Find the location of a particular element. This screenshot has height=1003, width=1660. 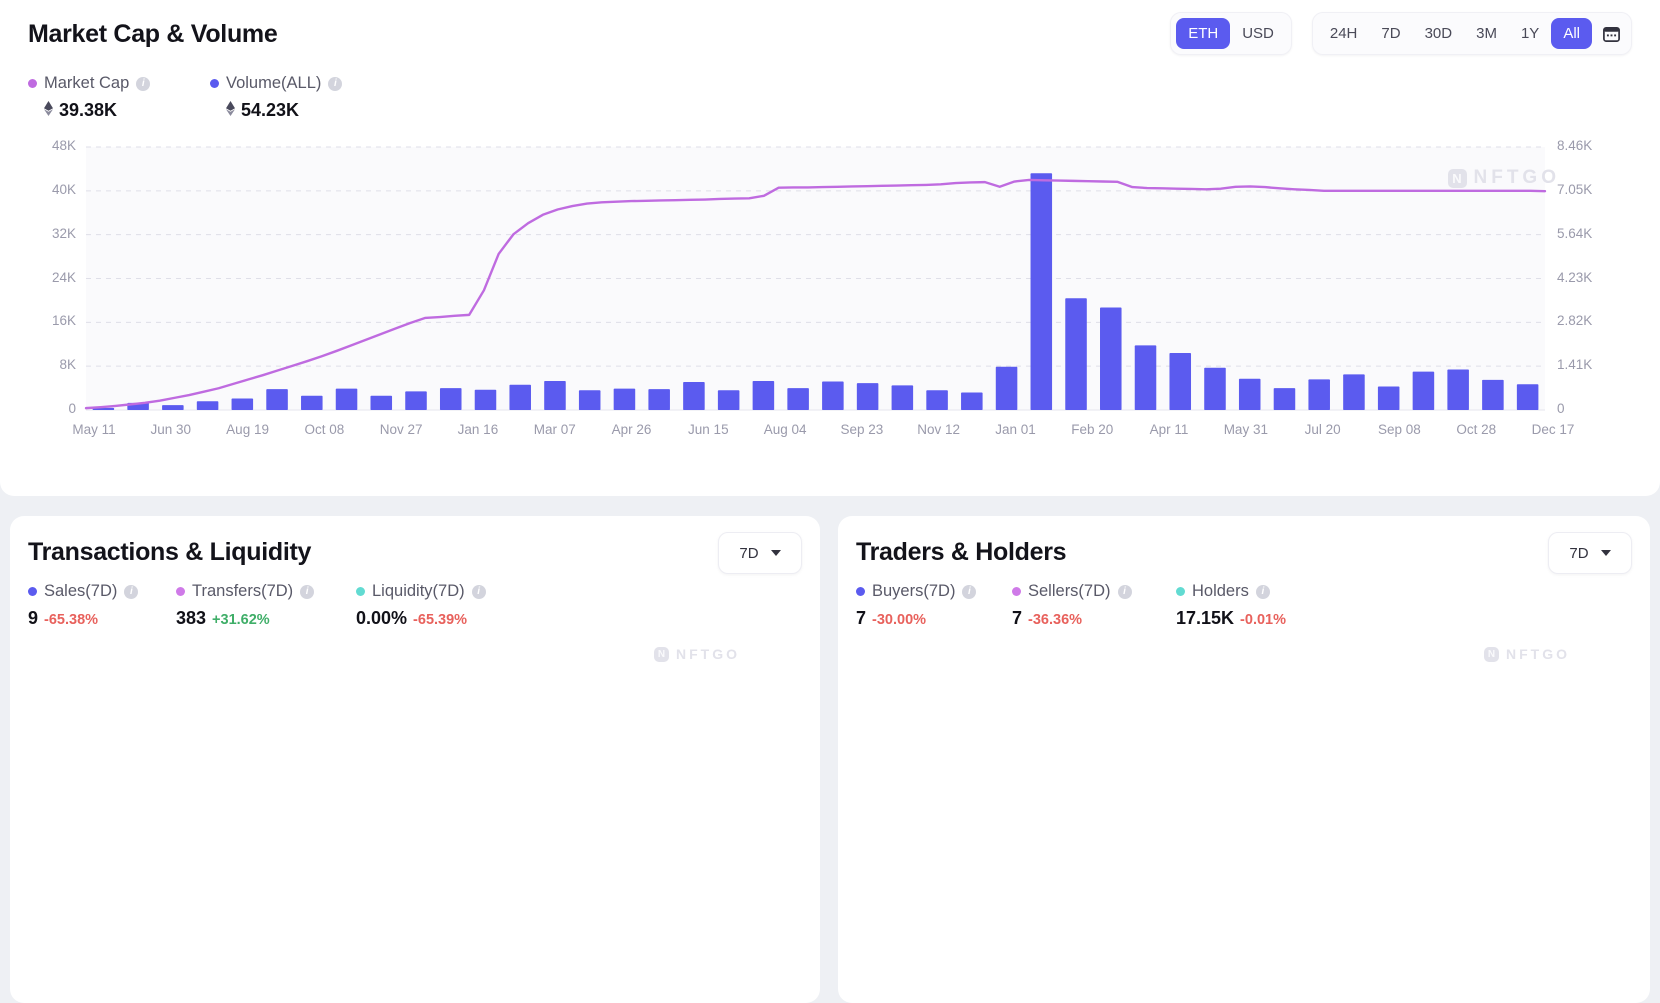

x-axis-tick: Apr 26 is located at coordinates (631, 429).